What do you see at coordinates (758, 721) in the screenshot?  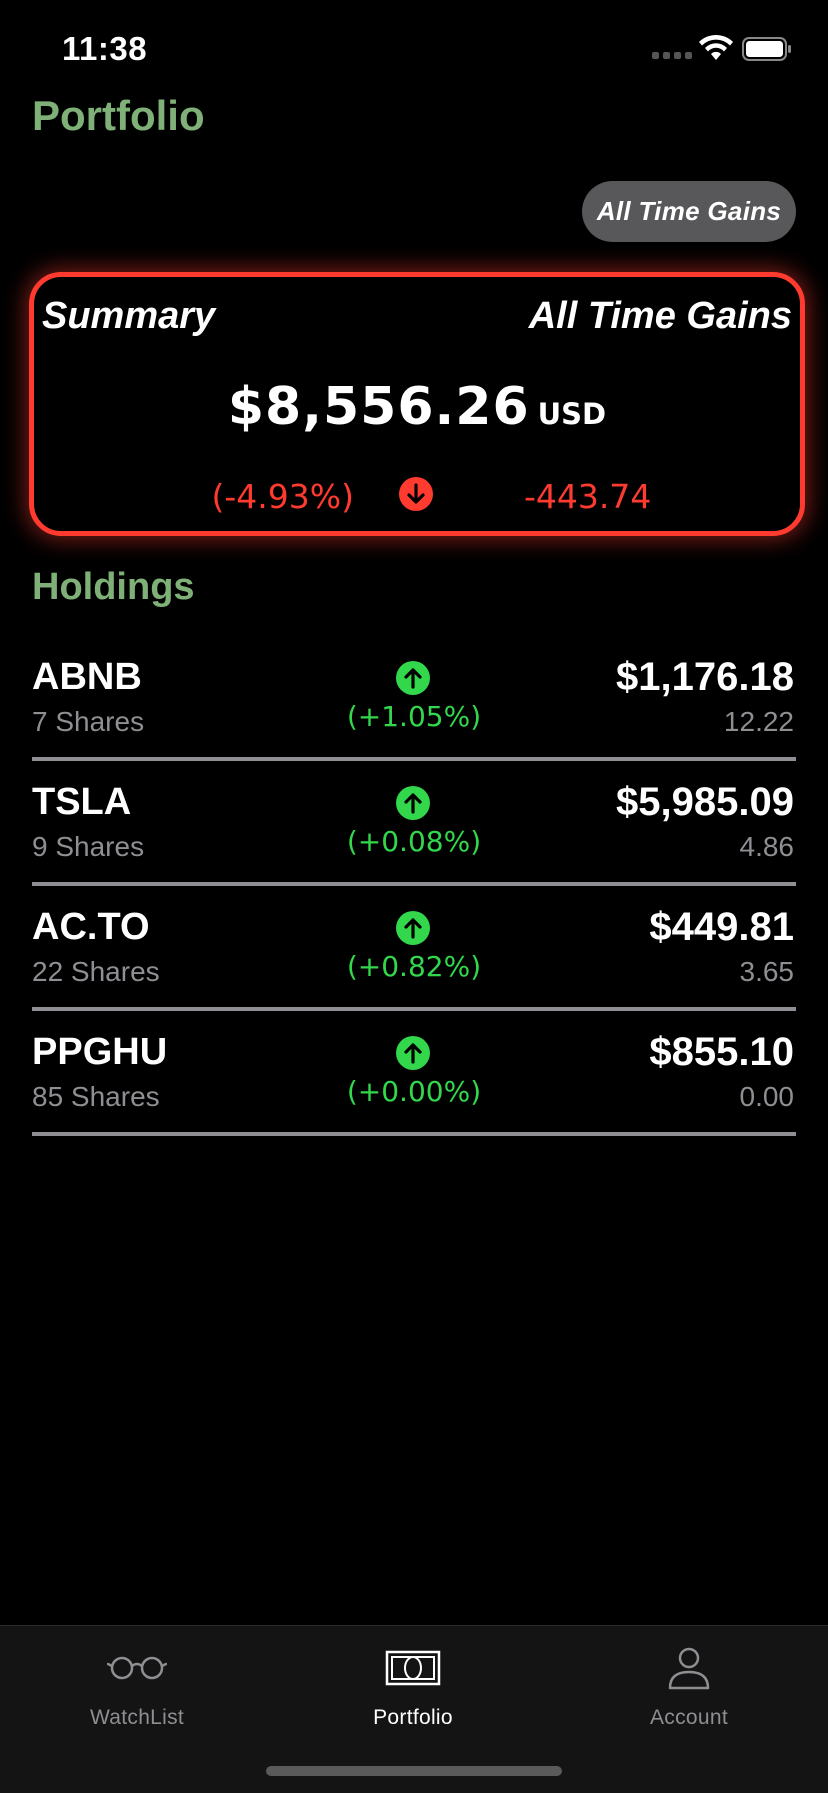 I see `holding-change: 12.22` at bounding box center [758, 721].